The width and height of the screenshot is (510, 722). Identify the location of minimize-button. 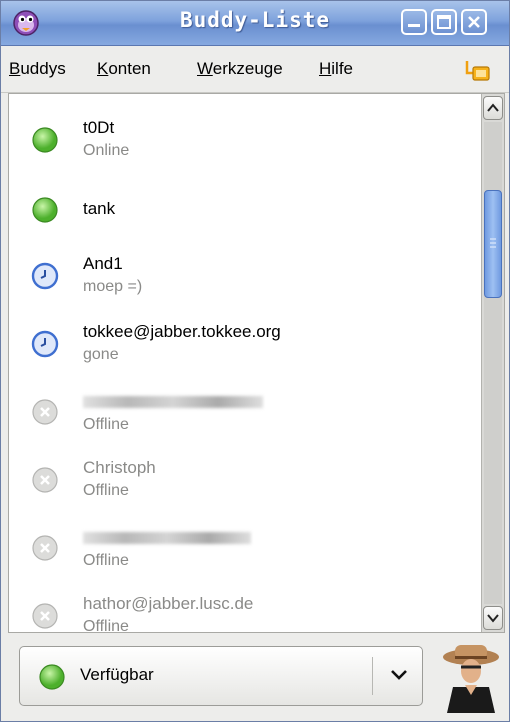
(414, 22).